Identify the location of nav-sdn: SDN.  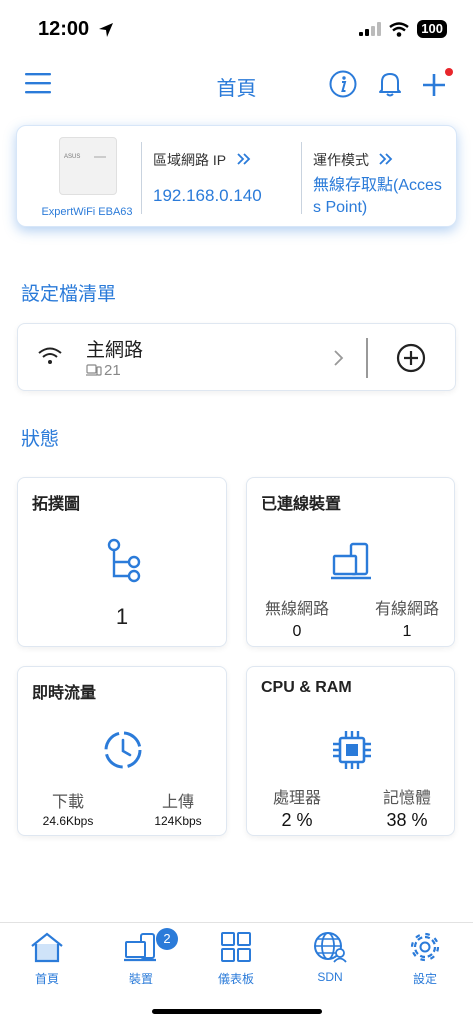
(330, 957).